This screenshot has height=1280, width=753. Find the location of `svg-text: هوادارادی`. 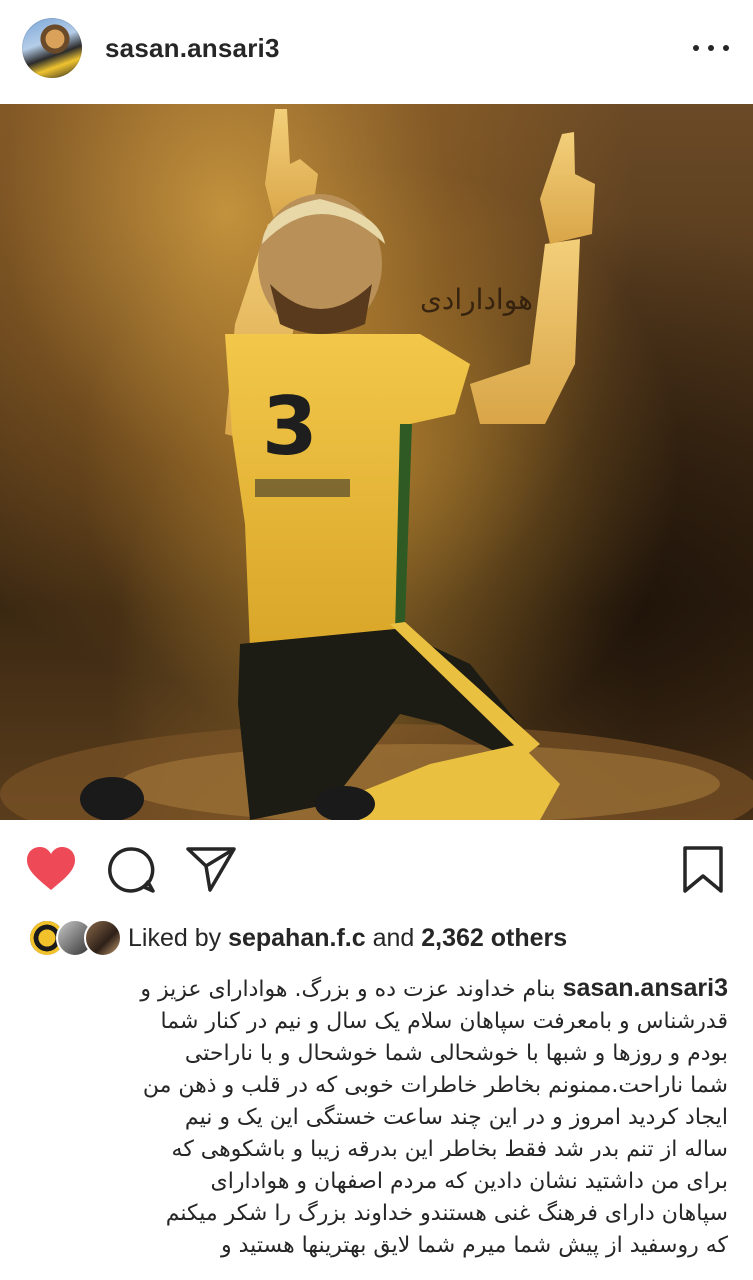

svg-text: هوادارادی is located at coordinates (476, 299).